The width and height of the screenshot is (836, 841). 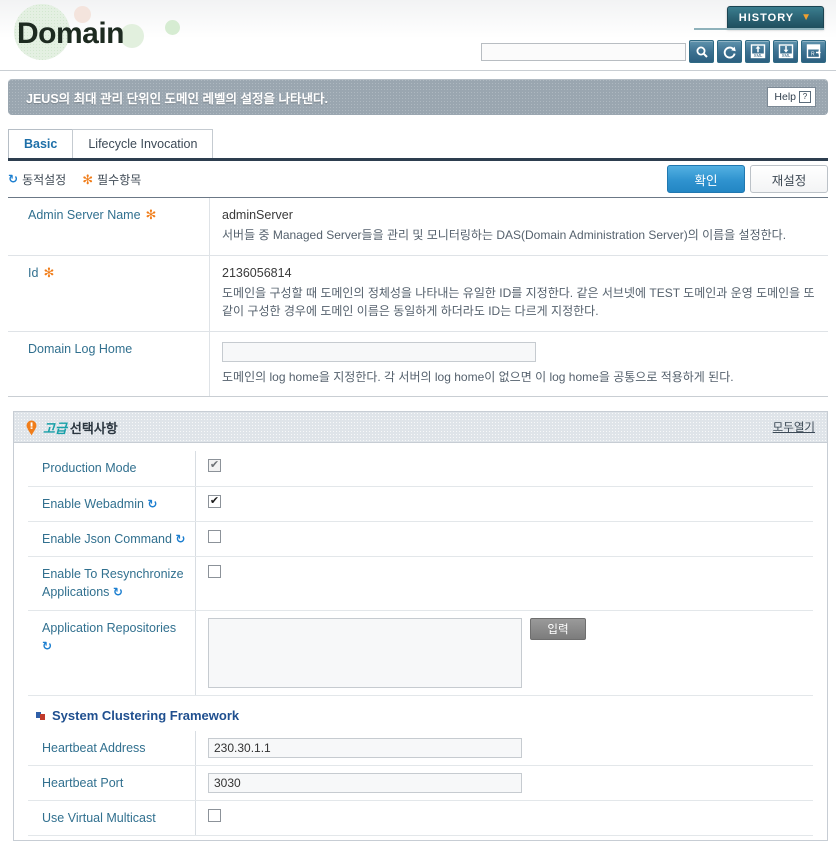 I want to click on advanced-label-application-repositories: Application Repositories ↻, so click(x=112, y=652).